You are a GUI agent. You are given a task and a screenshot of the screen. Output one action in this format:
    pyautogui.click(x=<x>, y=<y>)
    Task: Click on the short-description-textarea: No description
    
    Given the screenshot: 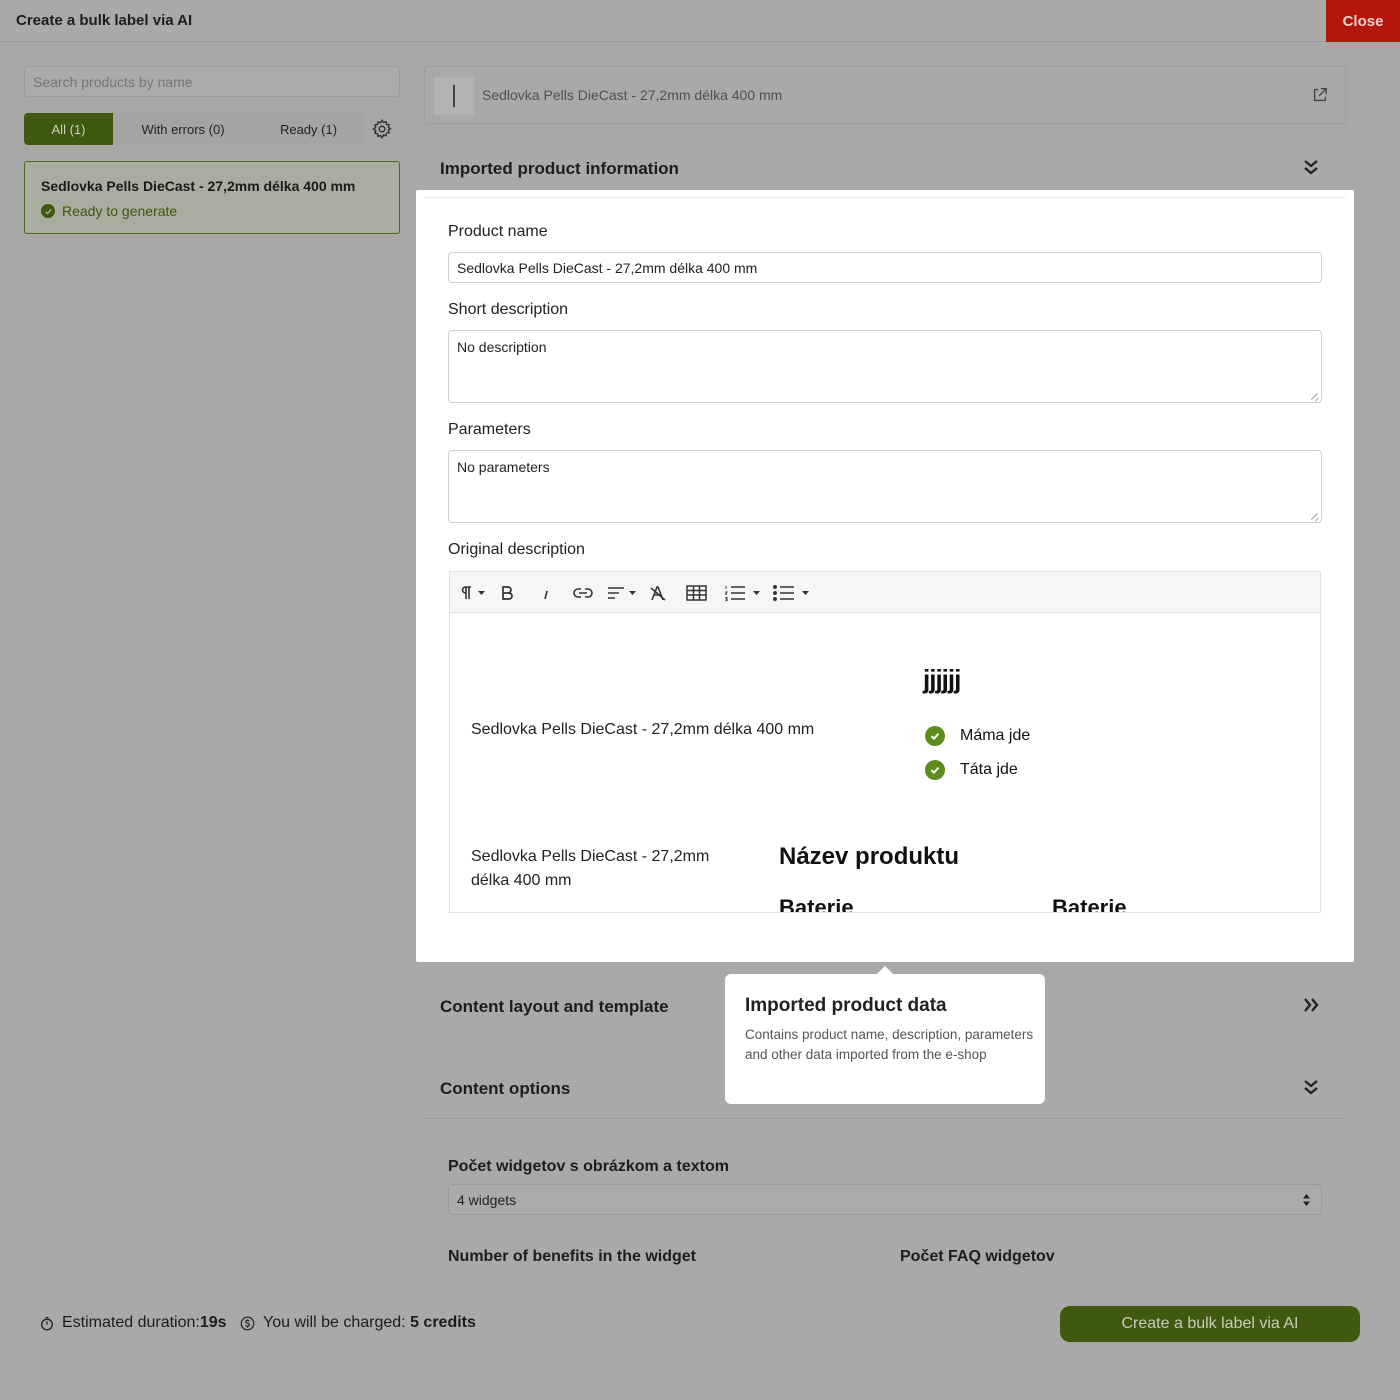 What is the action you would take?
    pyautogui.click(x=885, y=366)
    